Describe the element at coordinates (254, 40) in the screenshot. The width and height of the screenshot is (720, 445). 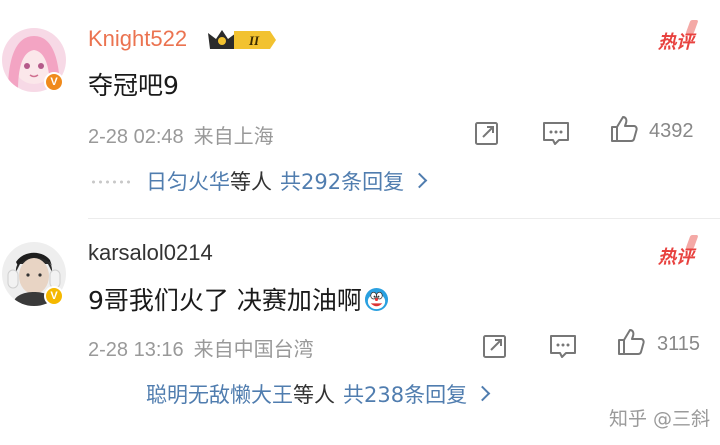
I see `level-badge: II` at that location.